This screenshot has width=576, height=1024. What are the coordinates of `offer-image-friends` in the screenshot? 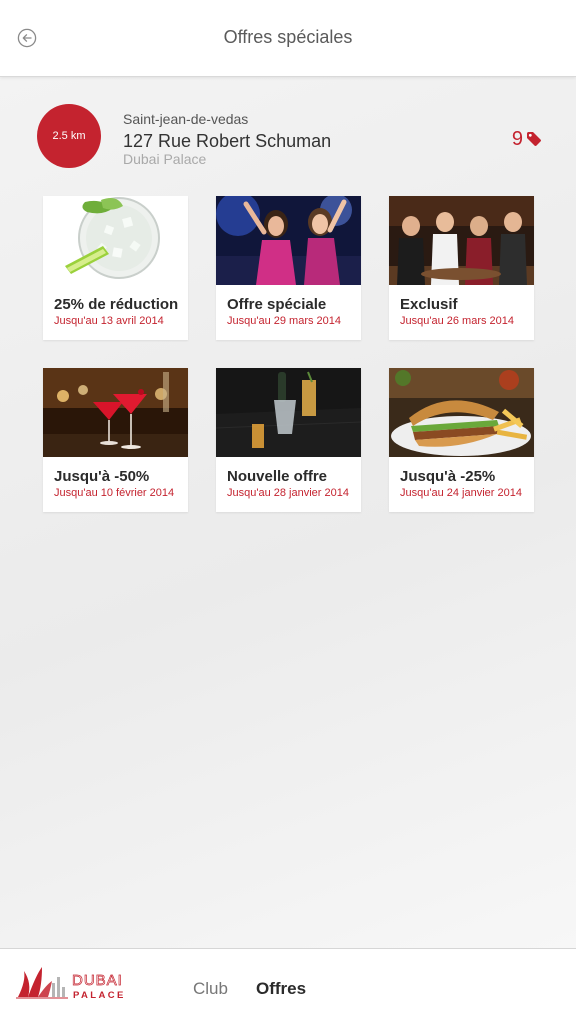 It's located at (461, 240).